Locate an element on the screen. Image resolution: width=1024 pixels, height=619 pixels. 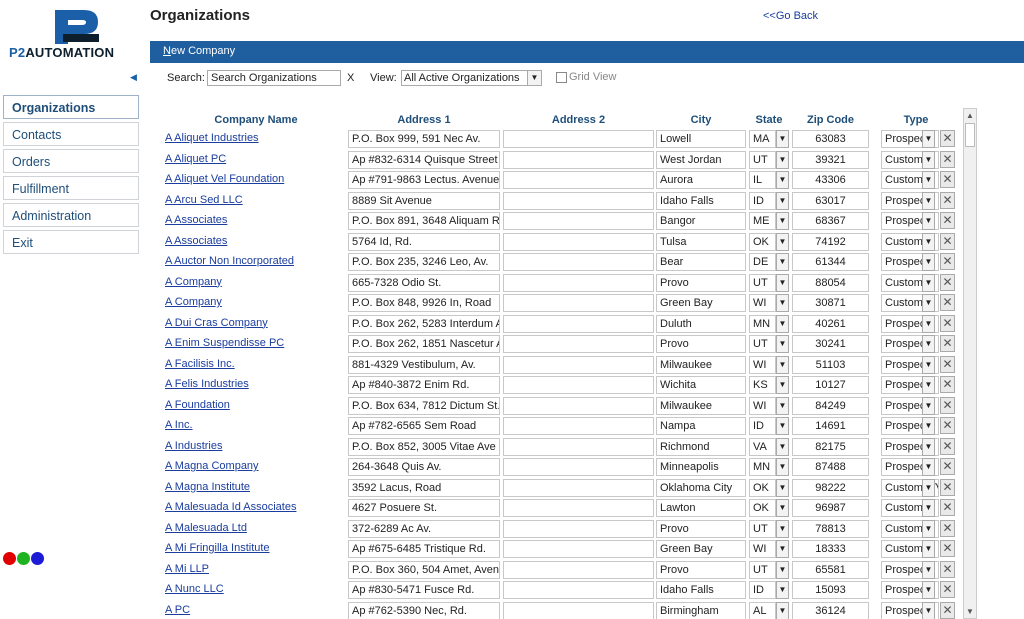
sidebar-item-contacts: Contacts is located at coordinates (71, 134).